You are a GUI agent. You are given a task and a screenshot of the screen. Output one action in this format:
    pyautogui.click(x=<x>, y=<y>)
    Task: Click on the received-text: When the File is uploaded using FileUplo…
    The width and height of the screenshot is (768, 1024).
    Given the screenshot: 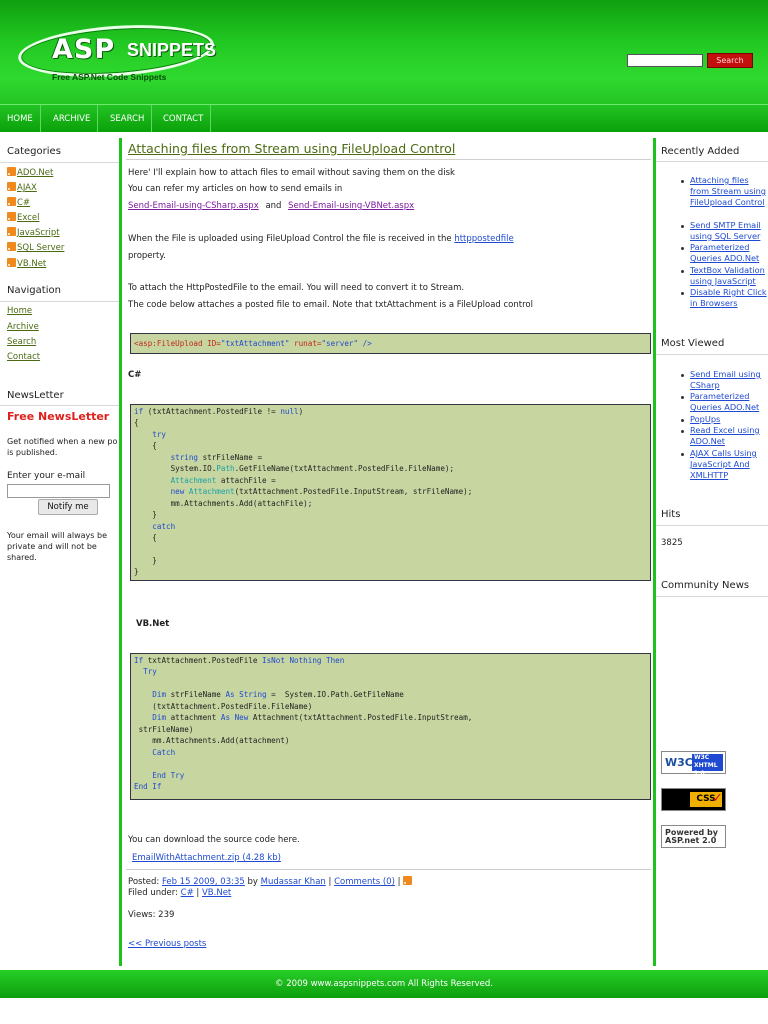 What is the action you would take?
    pyautogui.click(x=290, y=239)
    